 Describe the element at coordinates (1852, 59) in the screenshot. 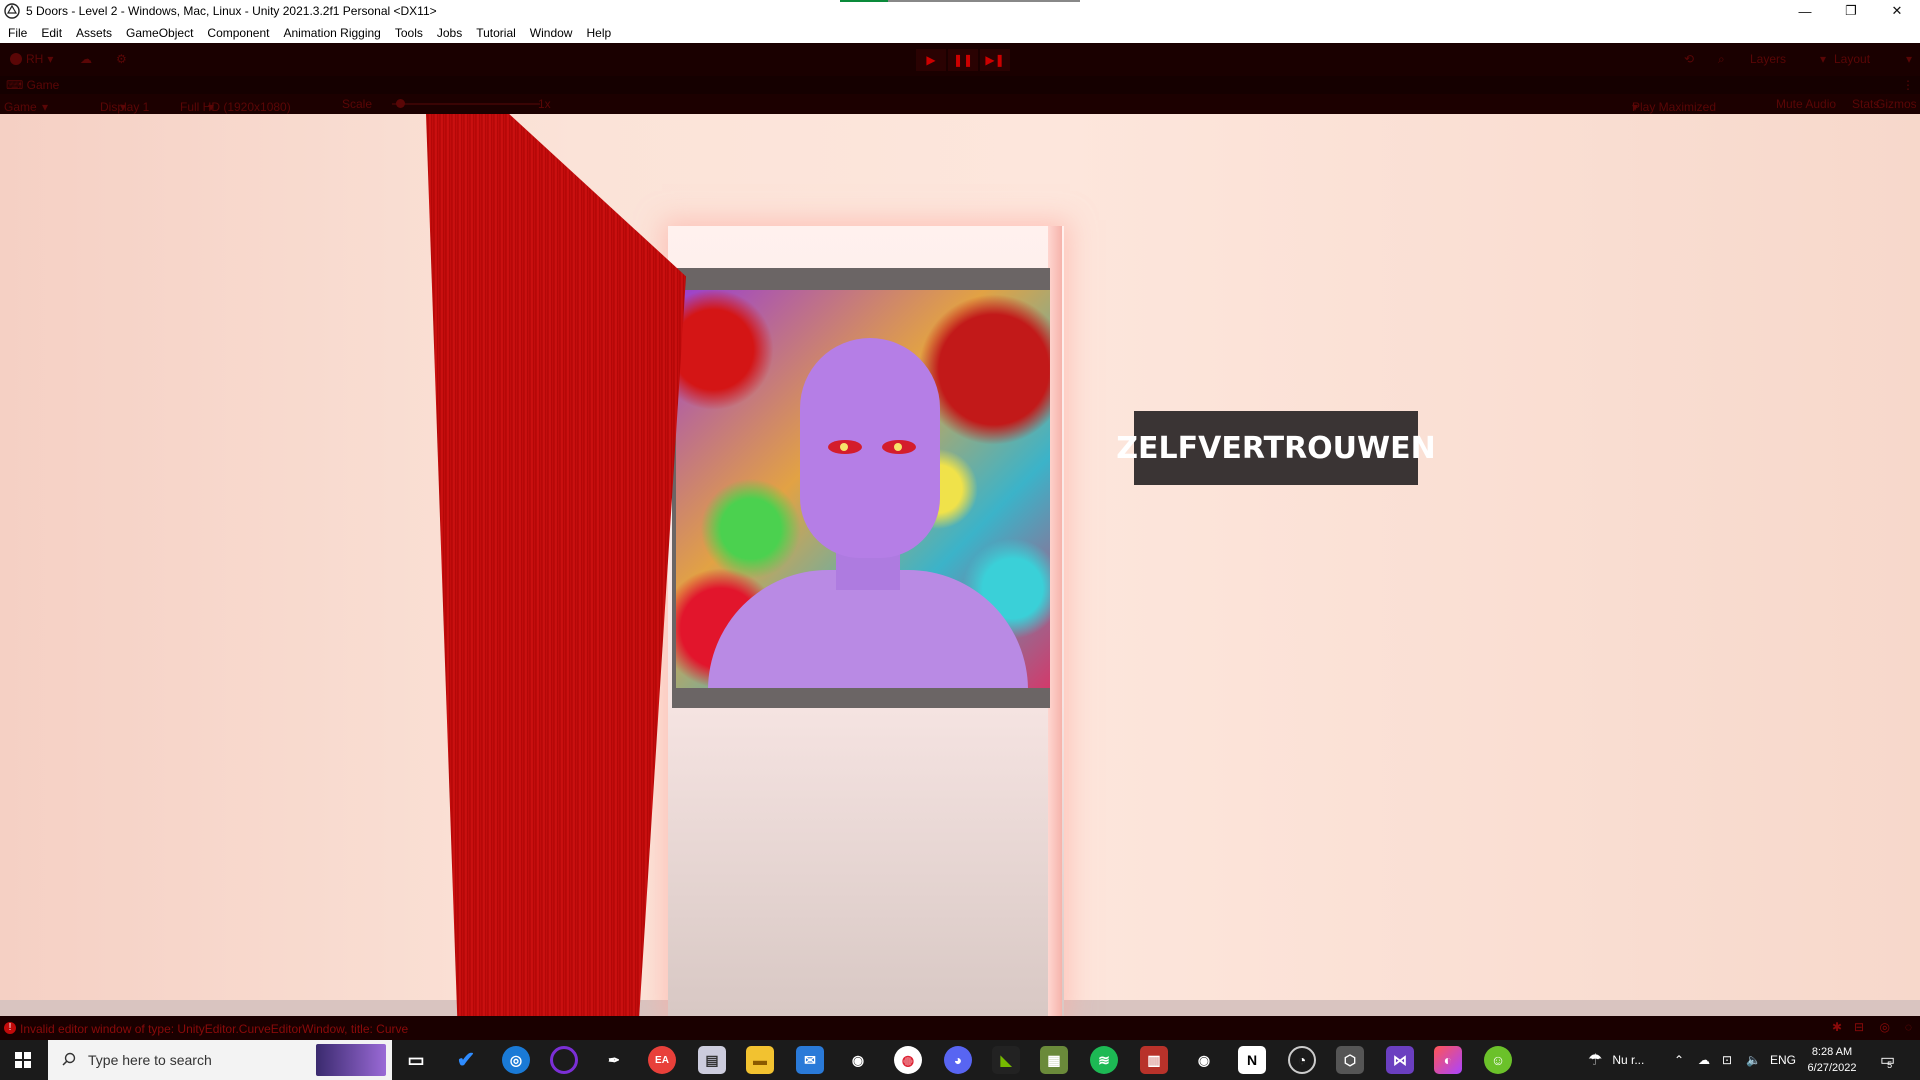

I see `layout-label: Layout` at that location.